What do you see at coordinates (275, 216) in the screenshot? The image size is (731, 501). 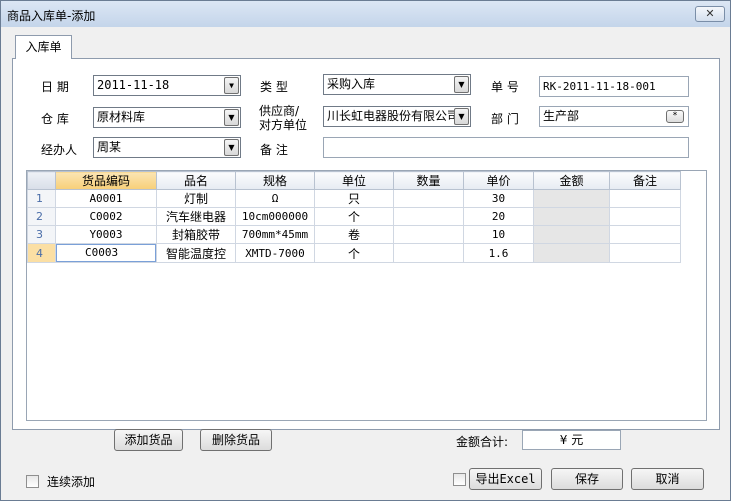 I see `cell-spec: 10cm000000` at bounding box center [275, 216].